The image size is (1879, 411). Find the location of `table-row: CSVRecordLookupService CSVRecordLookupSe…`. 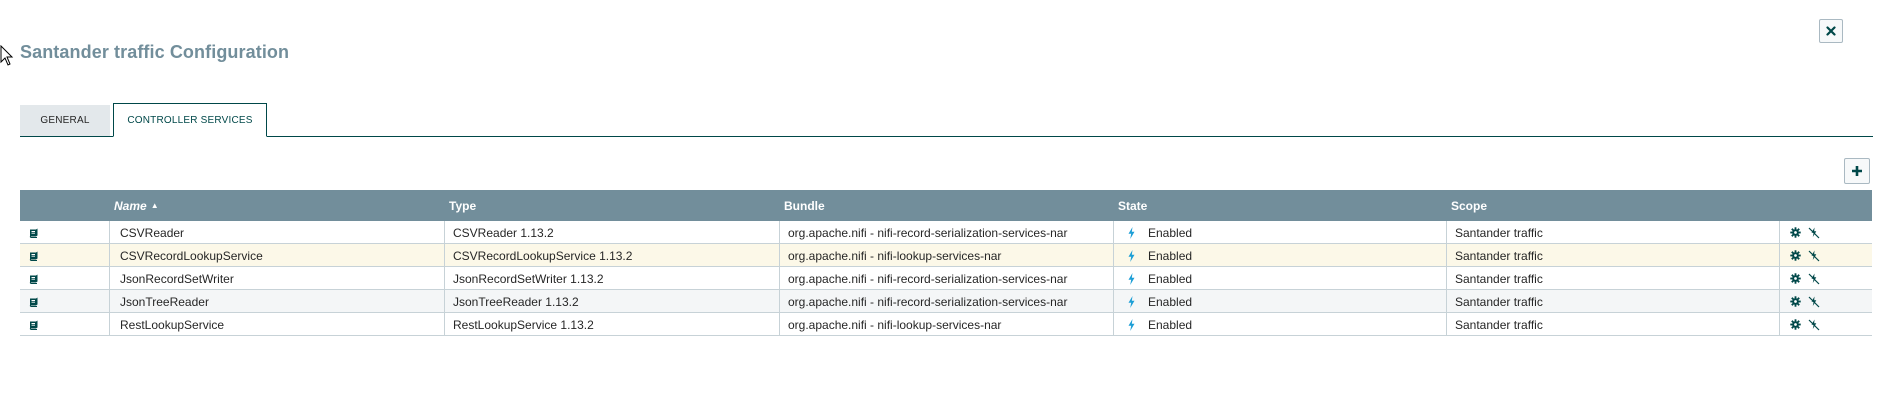

table-row: CSVRecordLookupService CSVRecordLookupSe… is located at coordinates (946, 255).